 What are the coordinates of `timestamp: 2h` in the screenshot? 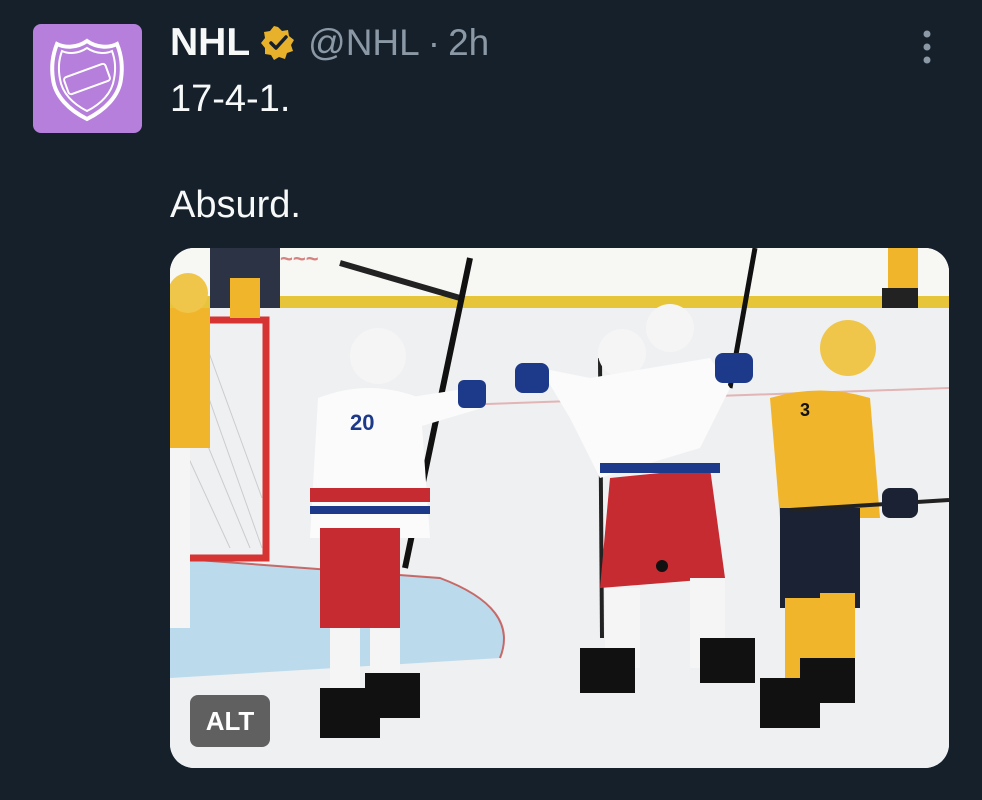 It's located at (468, 43).